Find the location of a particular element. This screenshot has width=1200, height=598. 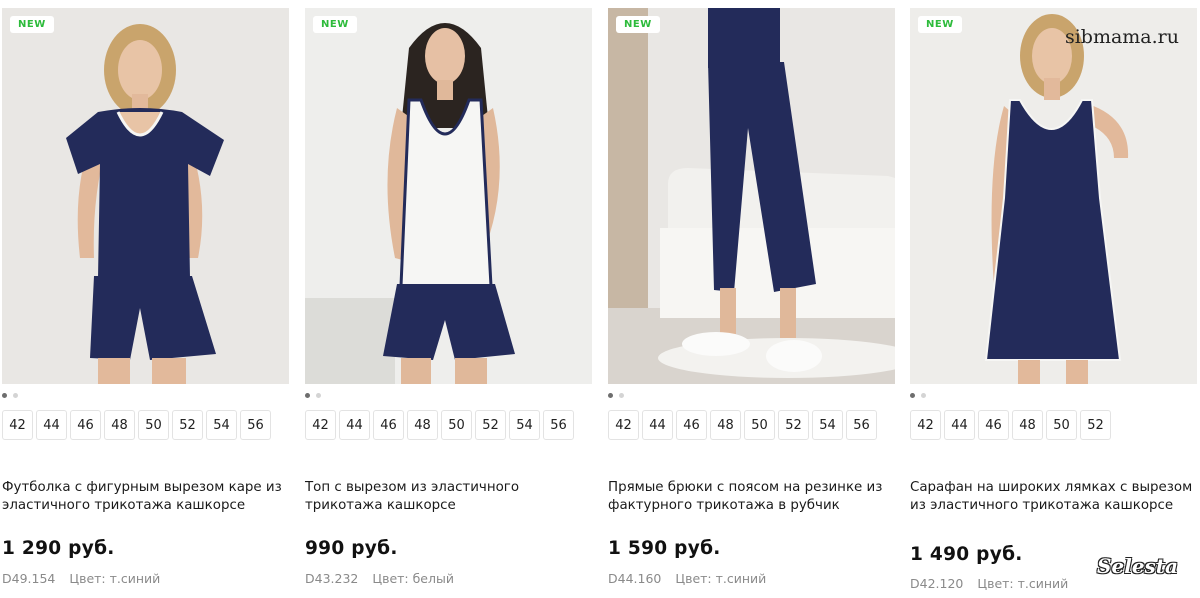

product-sku: D44.160 is located at coordinates (635, 578).